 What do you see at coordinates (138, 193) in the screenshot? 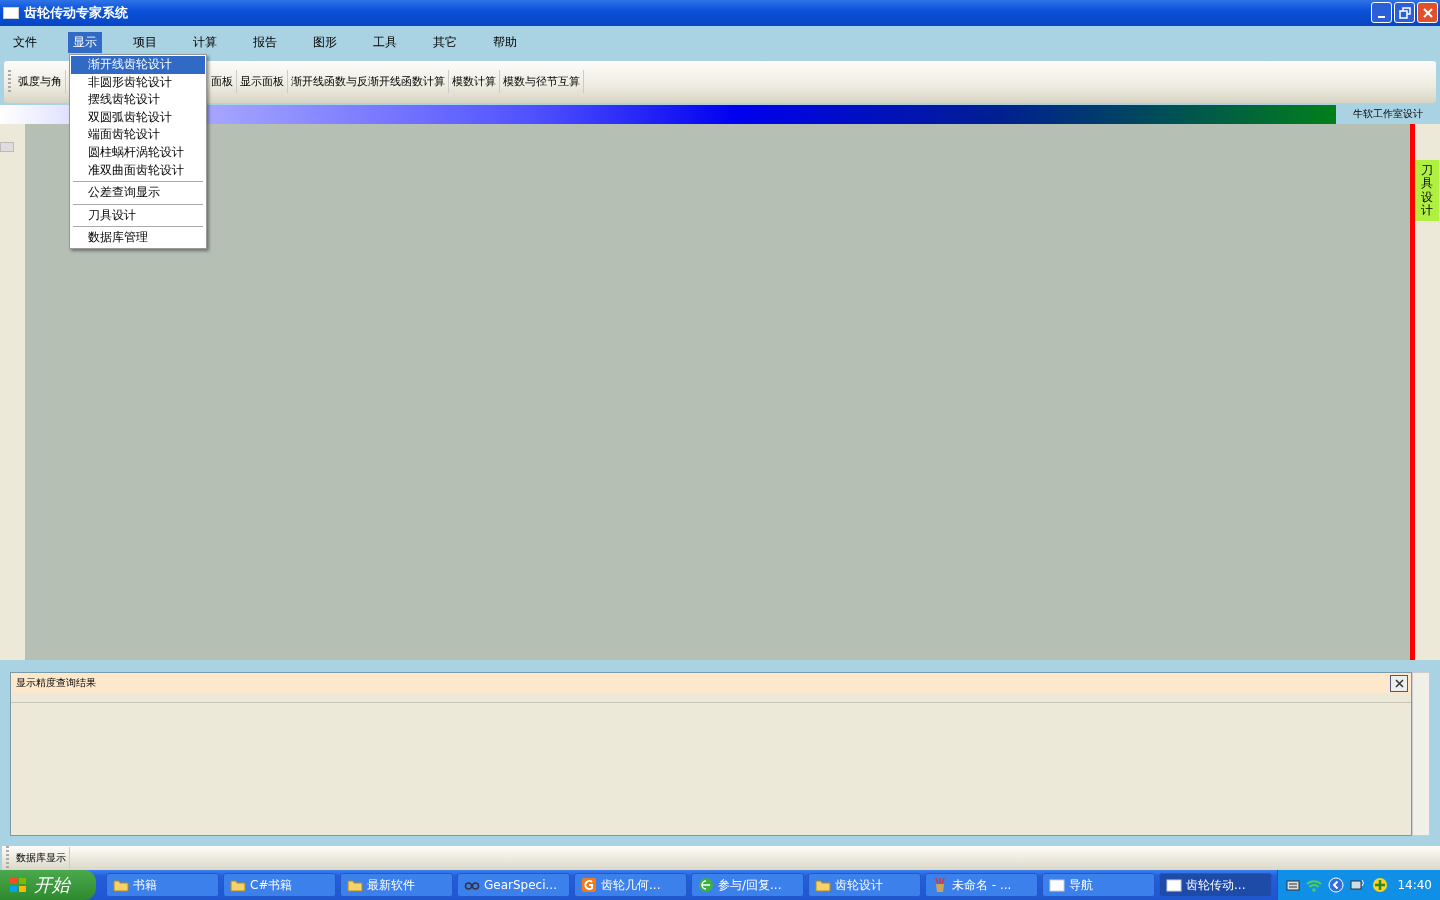
I see `menu-item: 公差查询显示` at bounding box center [138, 193].